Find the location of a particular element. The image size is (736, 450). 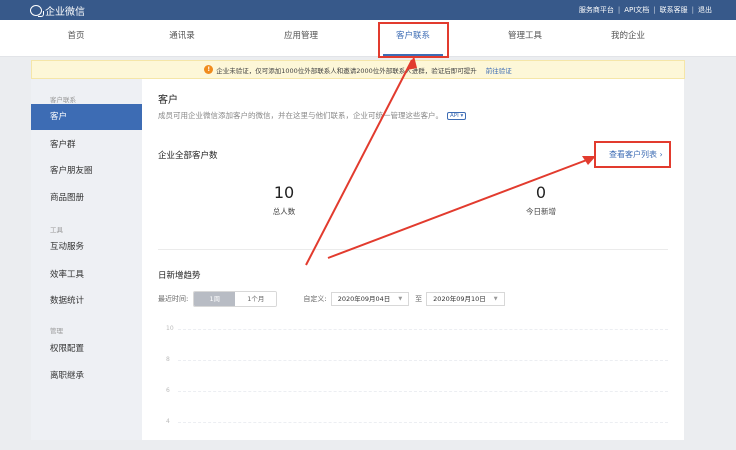

wecom-logo-icon is located at coordinates (37, 11).